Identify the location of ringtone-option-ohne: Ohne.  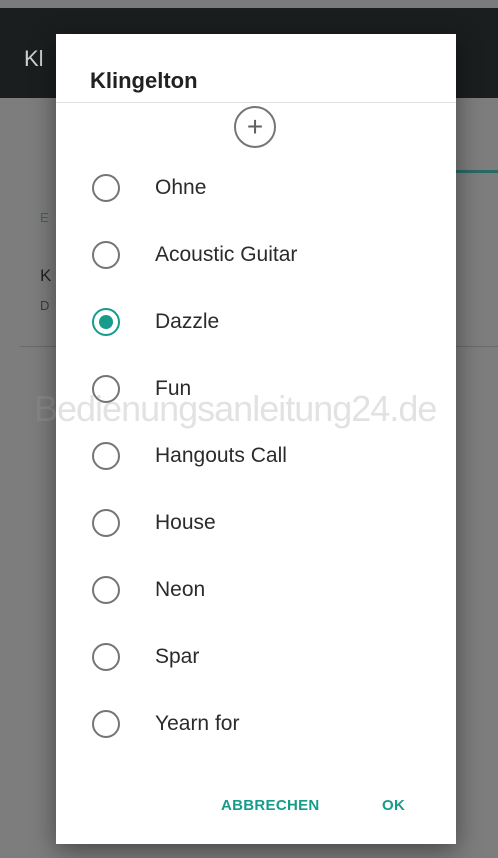
(256, 187).